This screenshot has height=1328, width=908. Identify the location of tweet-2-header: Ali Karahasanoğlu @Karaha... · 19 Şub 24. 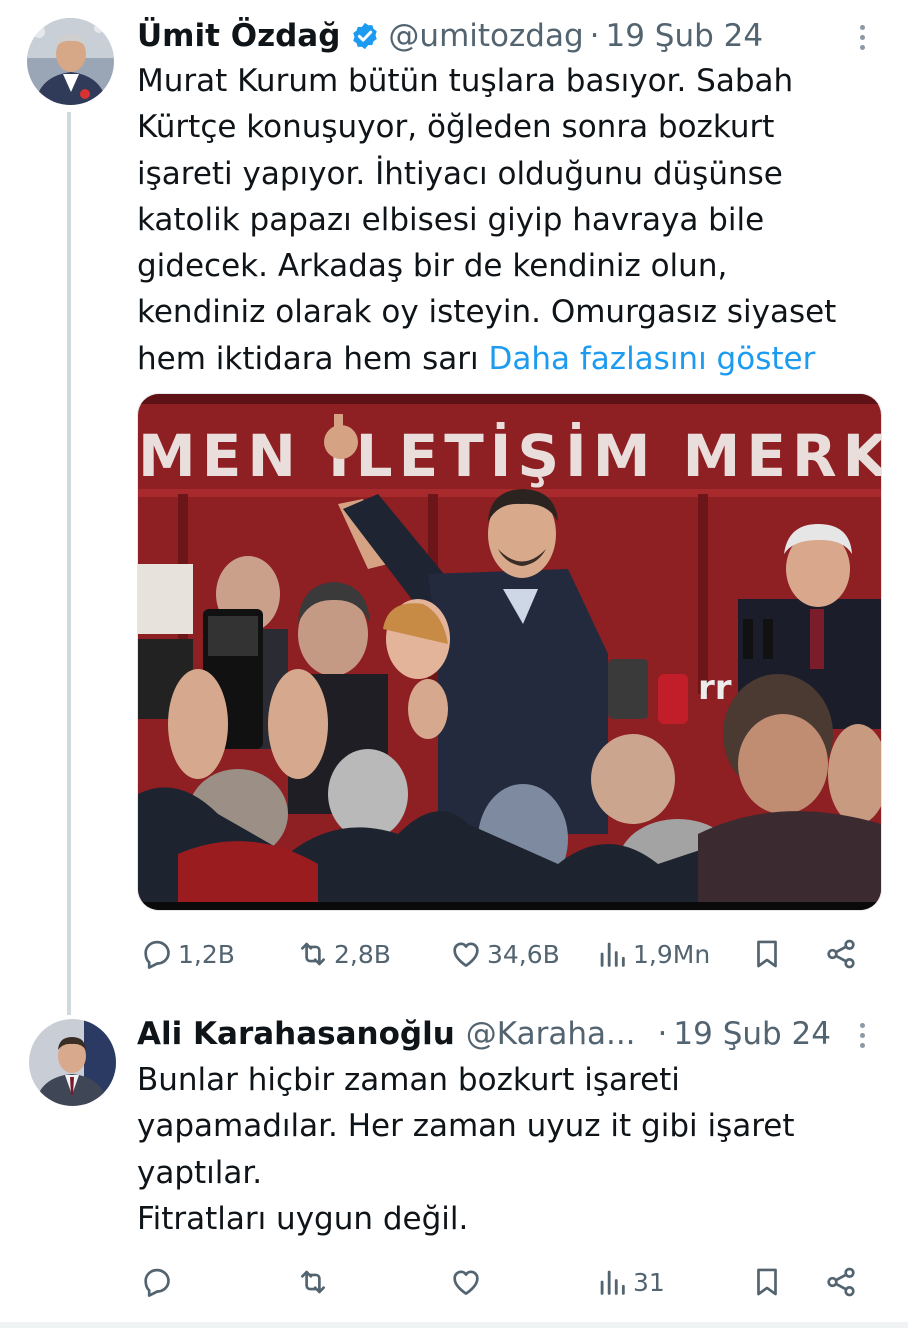
(484, 1034).